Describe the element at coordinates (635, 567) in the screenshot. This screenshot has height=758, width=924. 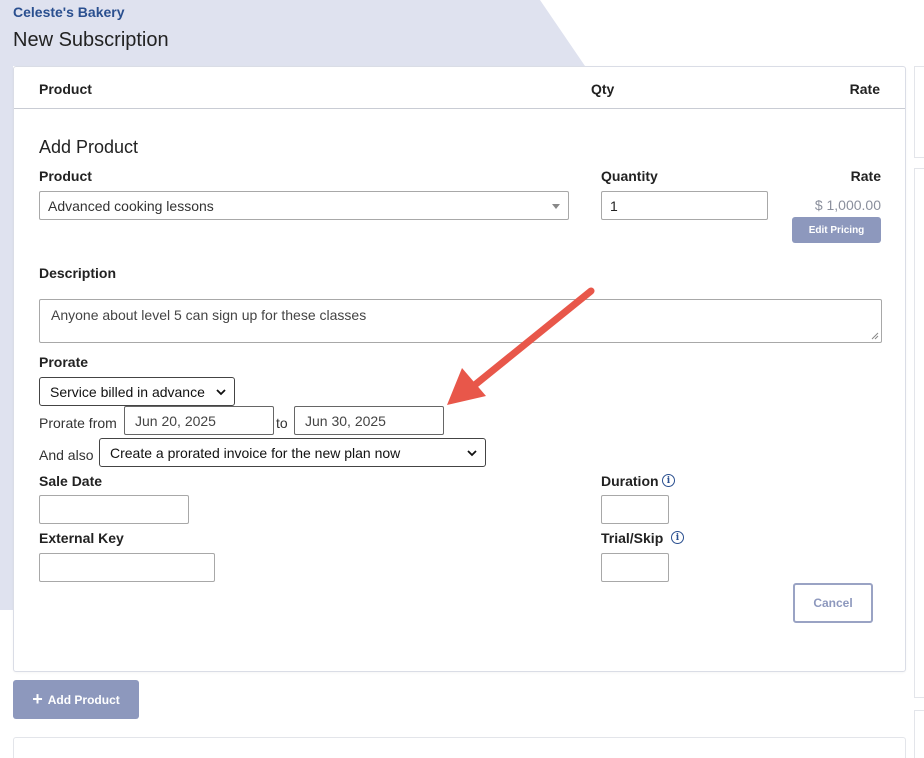
I see `trial-skip-input` at that location.